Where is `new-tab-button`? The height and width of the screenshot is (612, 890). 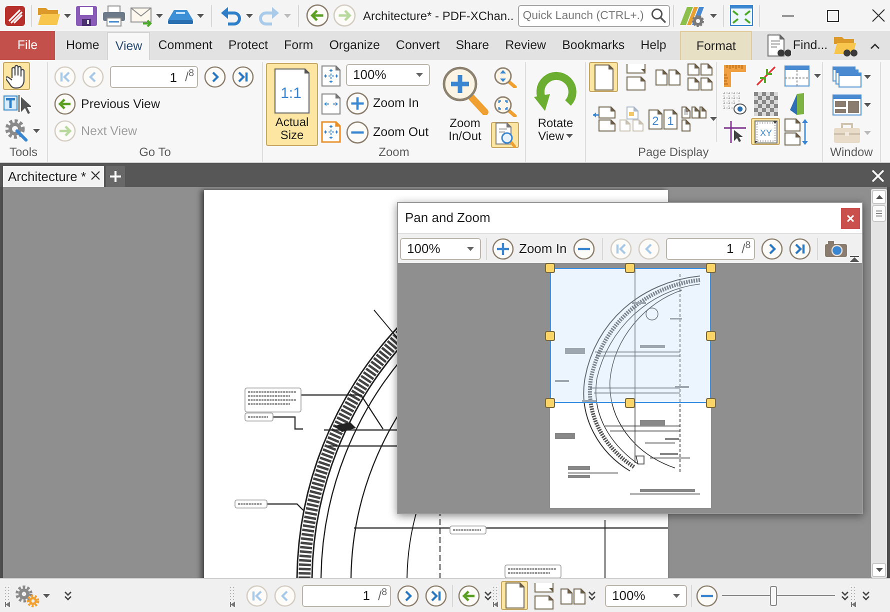
new-tab-button is located at coordinates (115, 176).